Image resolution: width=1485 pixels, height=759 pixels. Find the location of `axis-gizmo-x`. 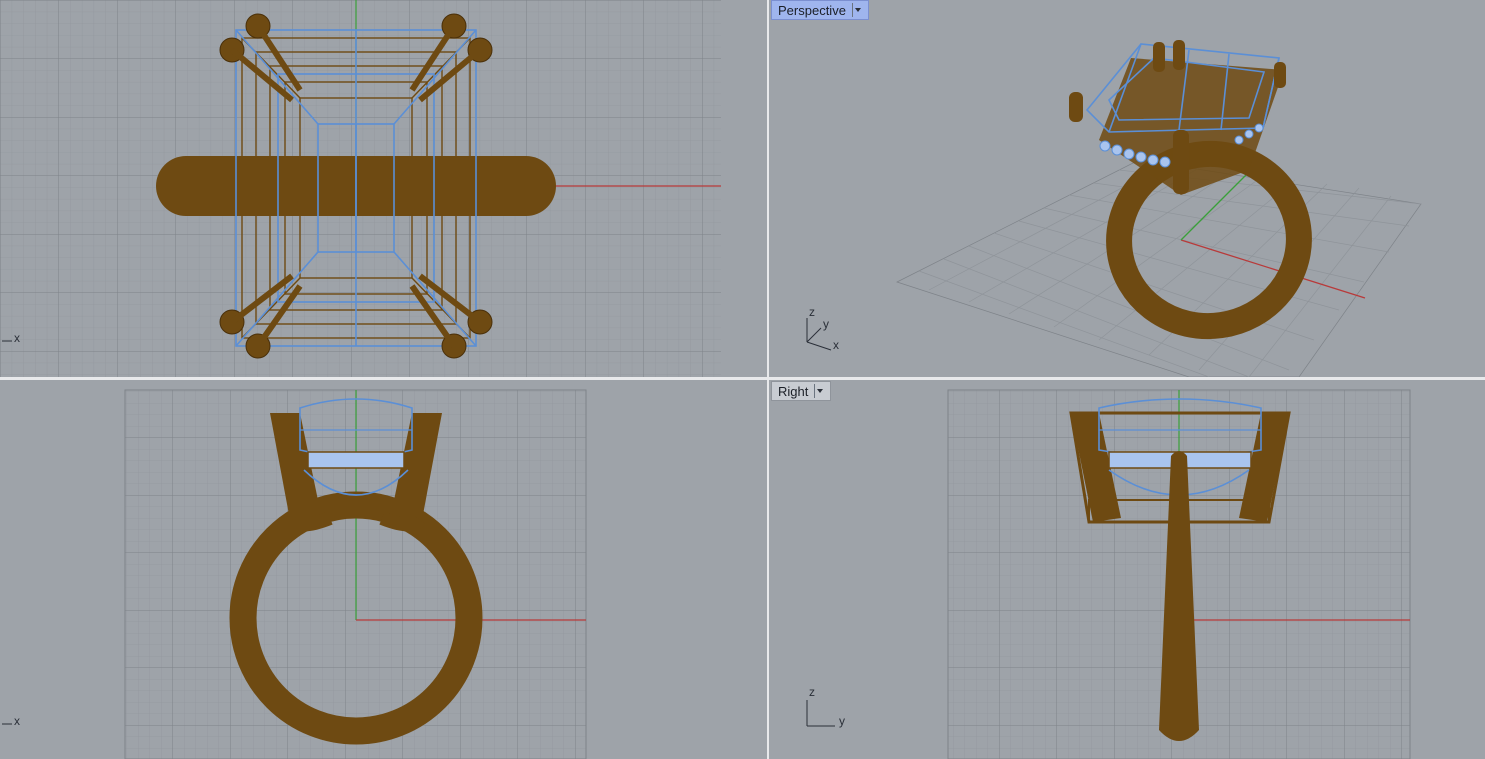

axis-gizmo-x is located at coordinates (819, 346).